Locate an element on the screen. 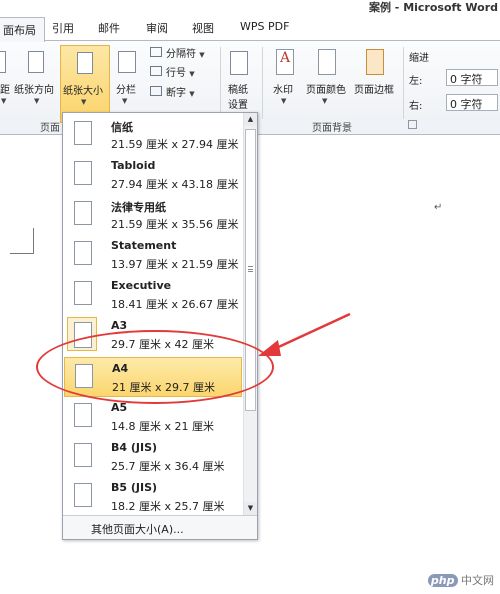 The image size is (500, 594). watermark-chevron-icon: ▼ is located at coordinates (284, 101).